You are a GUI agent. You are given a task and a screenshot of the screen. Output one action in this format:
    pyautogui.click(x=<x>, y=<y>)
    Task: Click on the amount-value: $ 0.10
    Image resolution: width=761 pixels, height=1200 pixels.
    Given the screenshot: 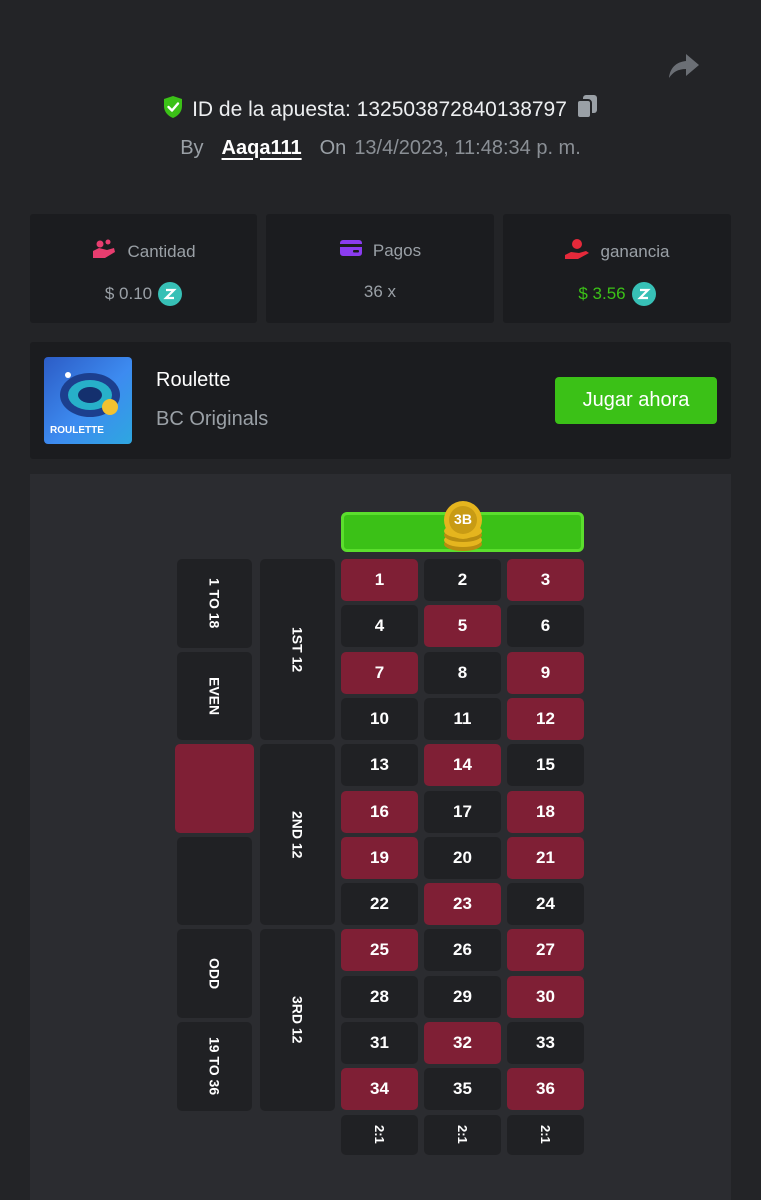 What is the action you would take?
    pyautogui.click(x=128, y=293)
    